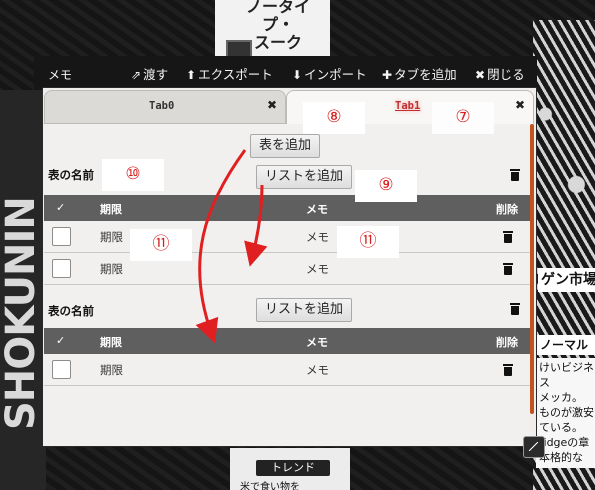 The image size is (595, 490). What do you see at coordinates (425, 74) in the screenshot?
I see `add-tab-button-label: タブを追加` at bounding box center [425, 74].